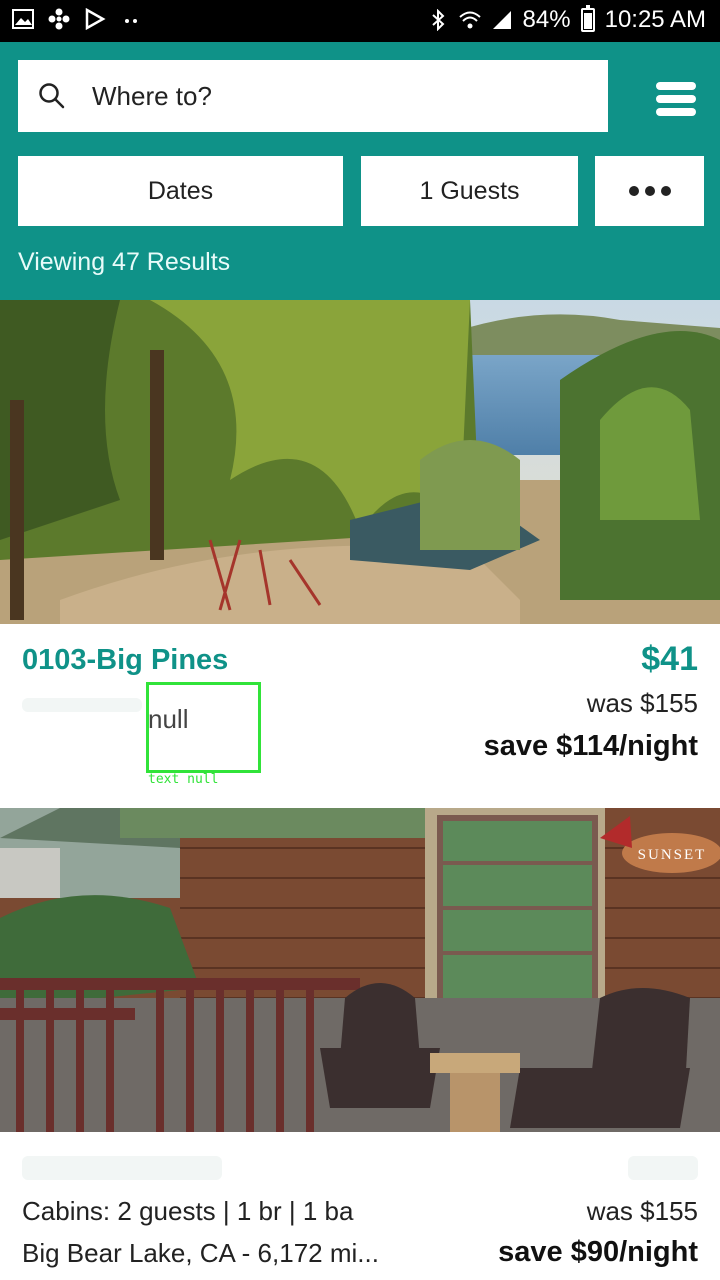 The height and width of the screenshot is (1280, 720). What do you see at coordinates (131, 21) in the screenshot?
I see `more-notifications-icon` at bounding box center [131, 21].